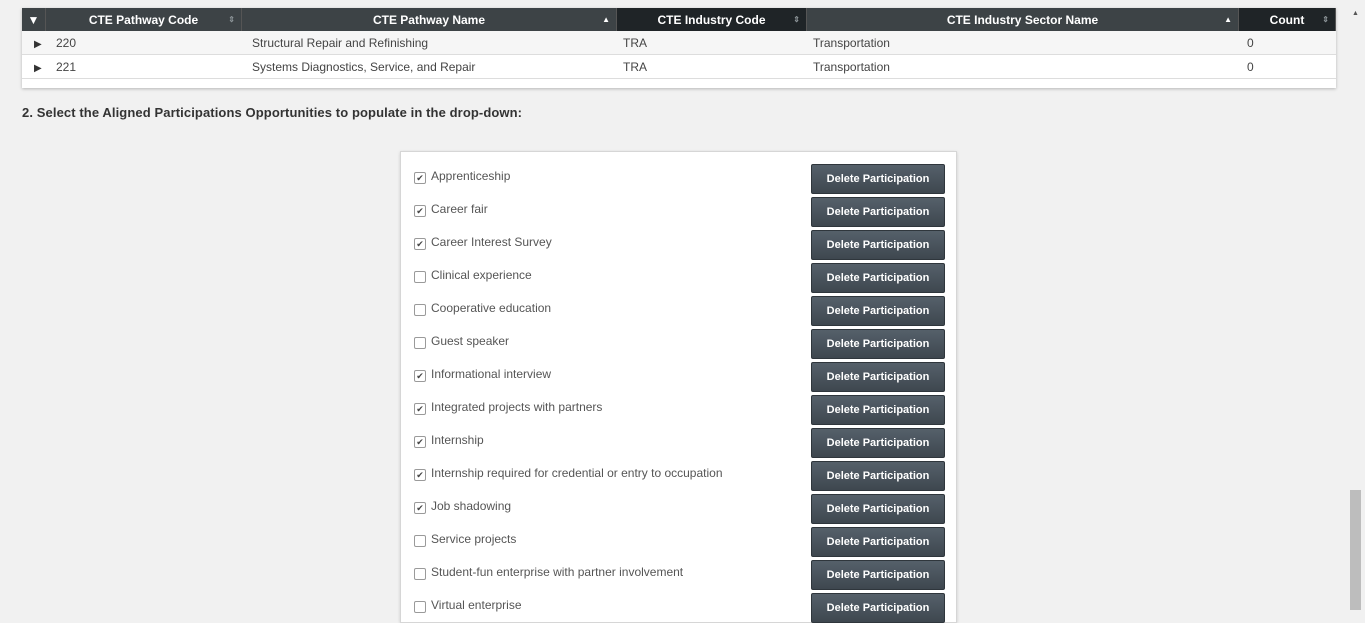 This screenshot has width=1365, height=623. What do you see at coordinates (681, 278) in the screenshot?
I see `list-item: Clinical experience Delete Participation` at bounding box center [681, 278].